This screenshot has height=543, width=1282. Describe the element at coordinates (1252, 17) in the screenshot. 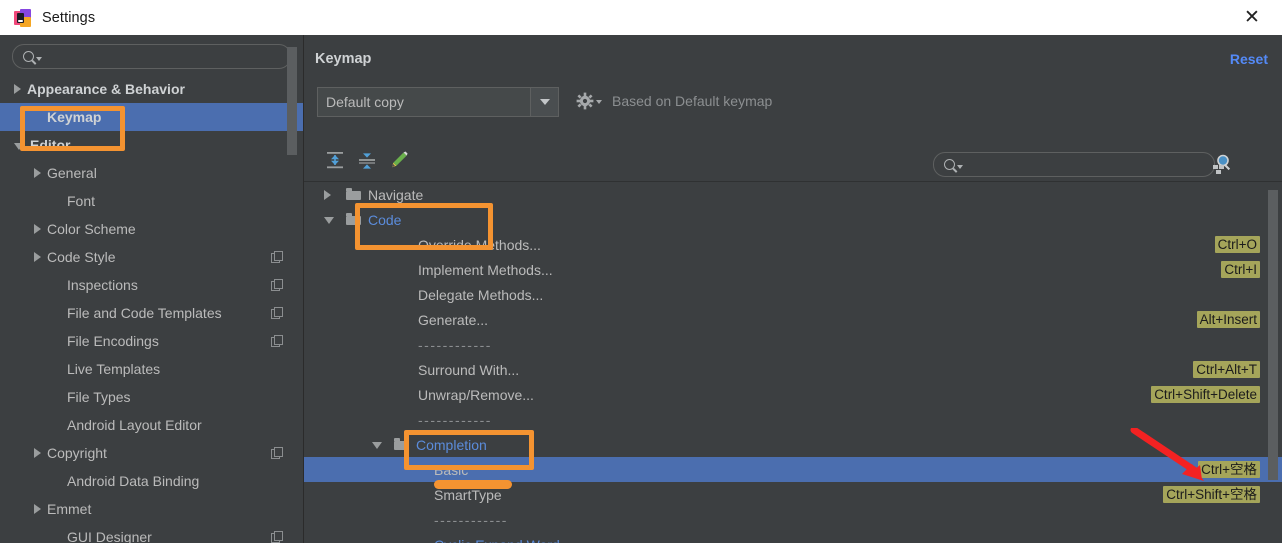

I see `close-icon: ✕` at that location.